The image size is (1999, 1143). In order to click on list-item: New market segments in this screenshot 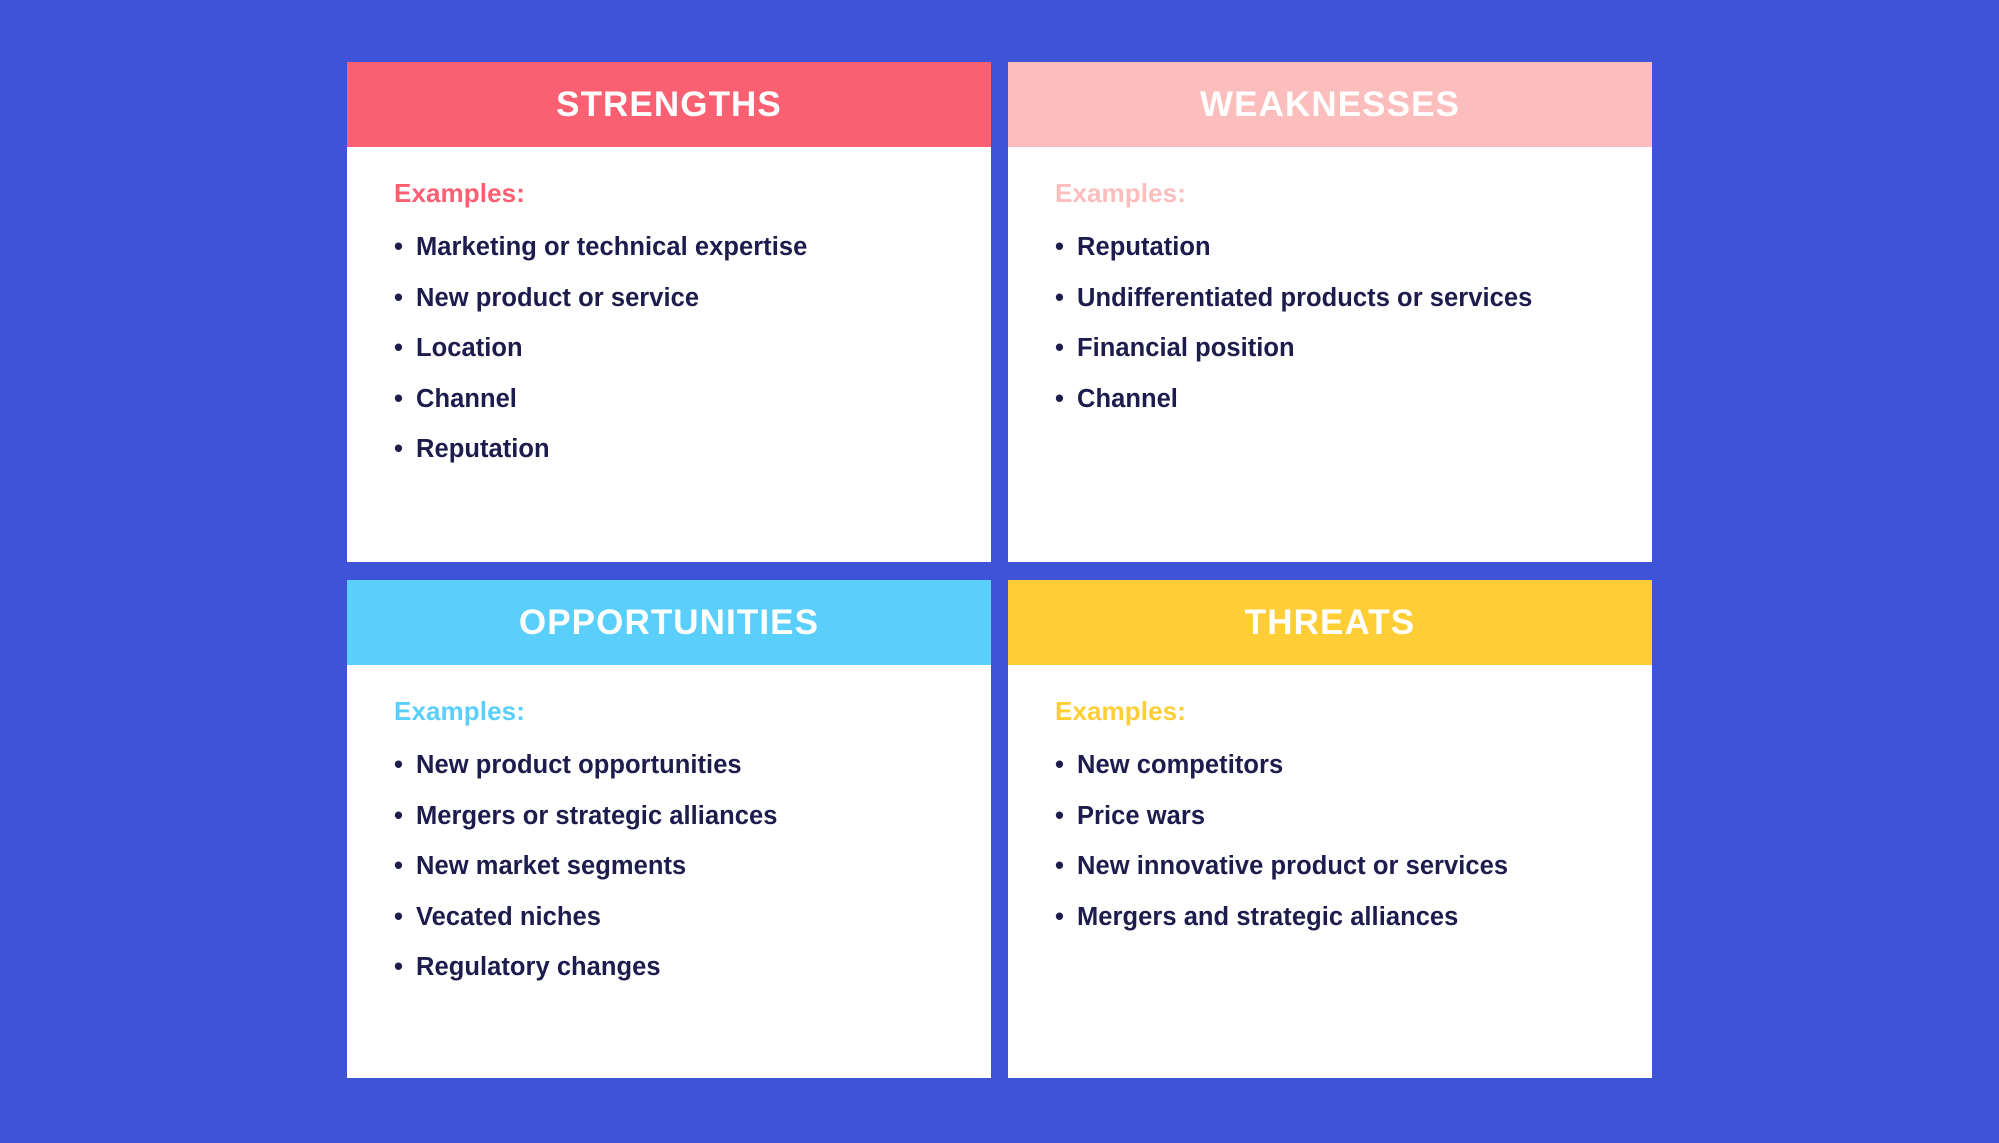, I will do `click(692, 866)`.